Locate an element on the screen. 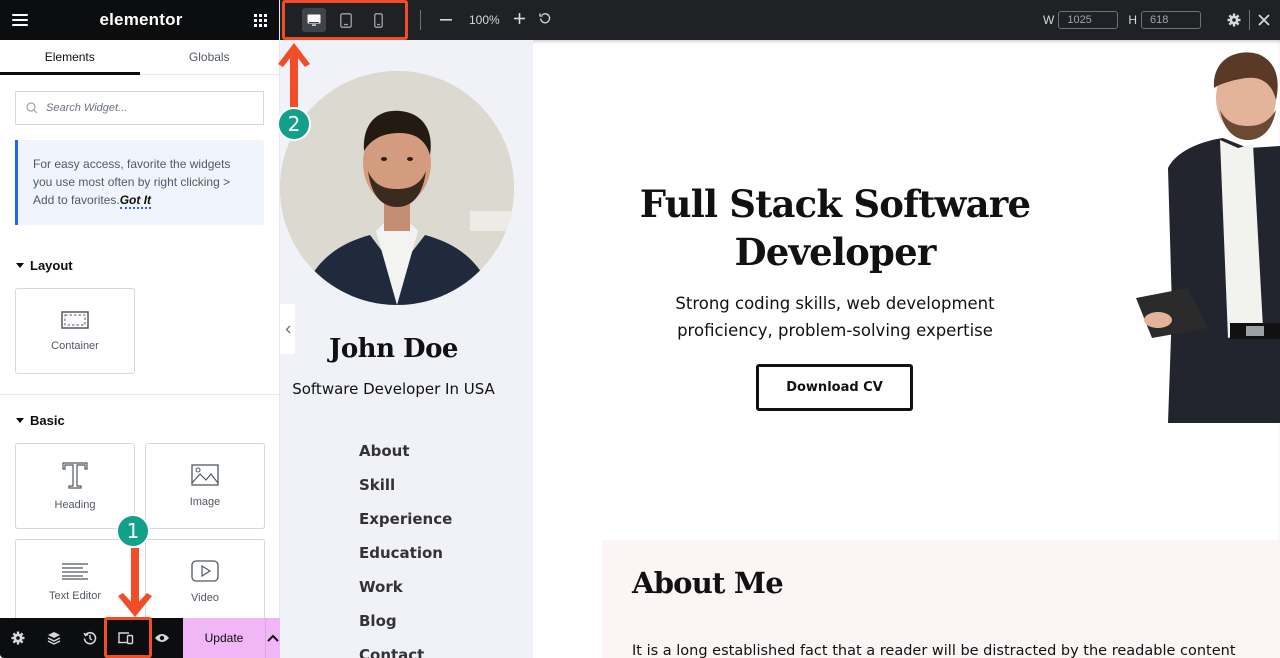  zoom-reset-button is located at coordinates (545, 20).